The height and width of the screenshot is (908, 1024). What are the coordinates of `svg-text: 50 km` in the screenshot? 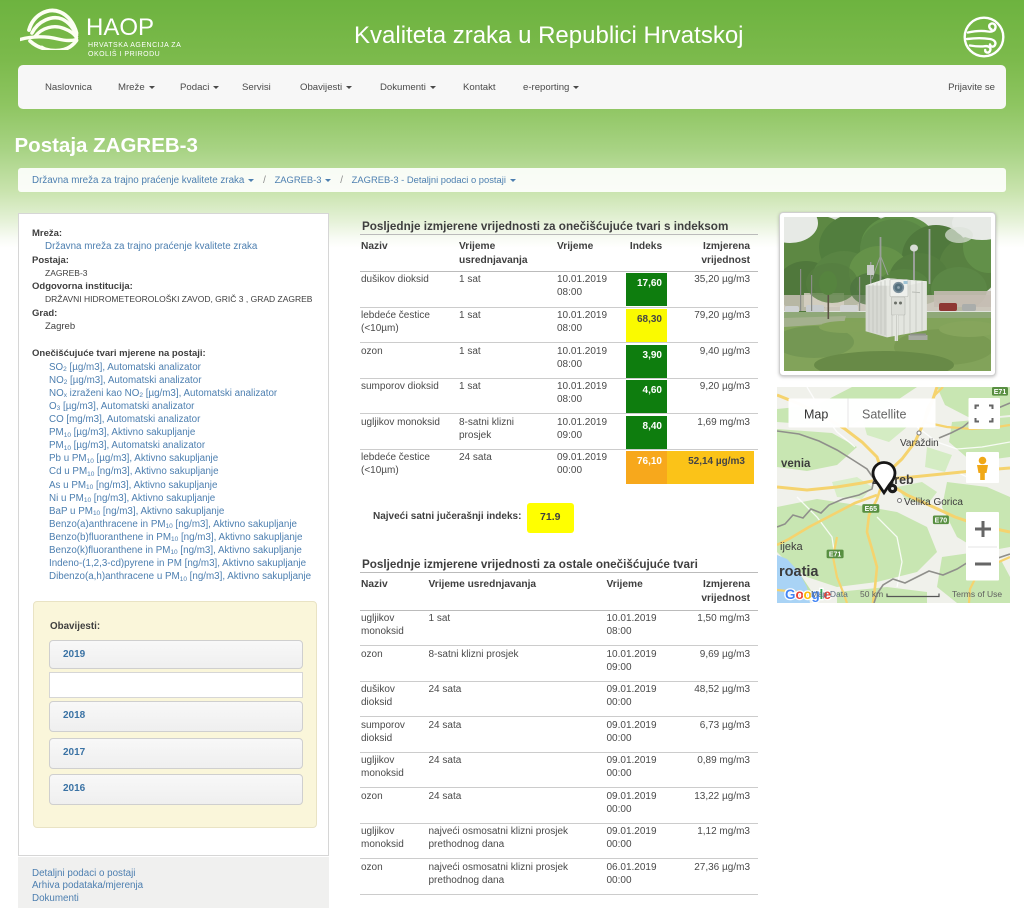 It's located at (871, 594).